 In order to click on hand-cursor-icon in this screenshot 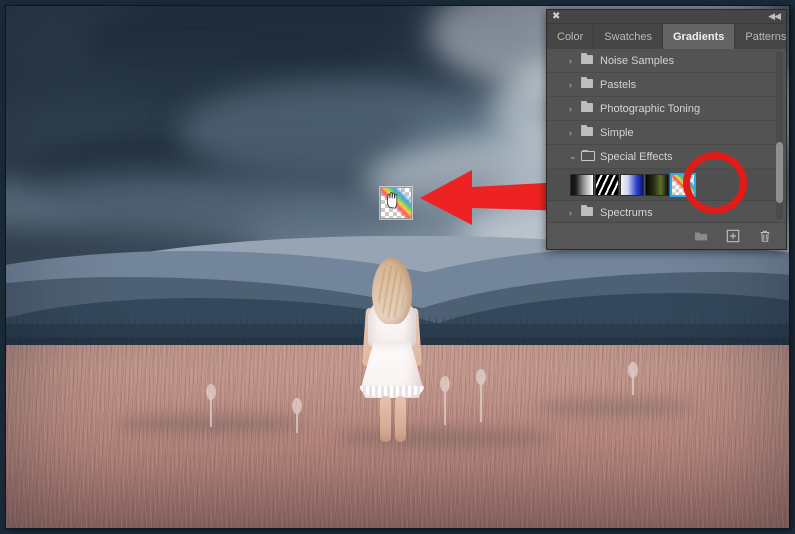, I will do `click(392, 200)`.